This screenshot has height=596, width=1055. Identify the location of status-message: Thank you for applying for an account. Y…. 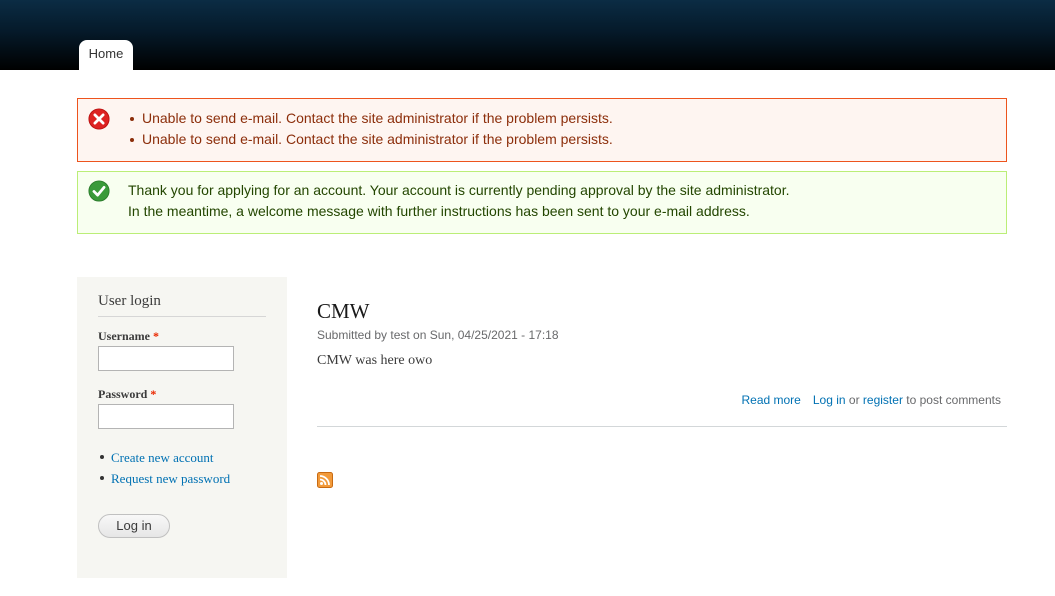
(542, 202).